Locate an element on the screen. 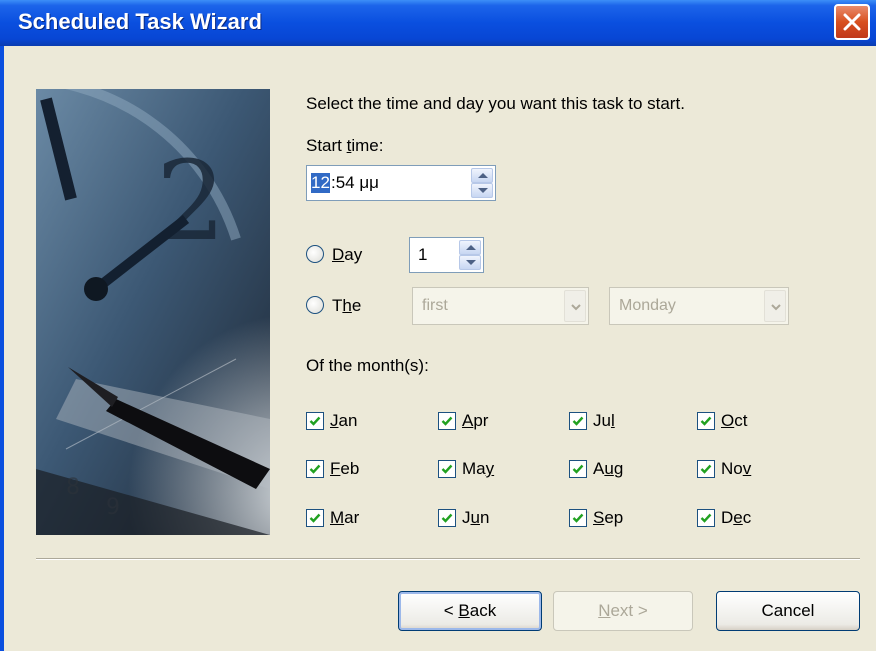 Image resolution: width=876 pixels, height=651 pixels. svg-text: 8 is located at coordinates (73, 487).